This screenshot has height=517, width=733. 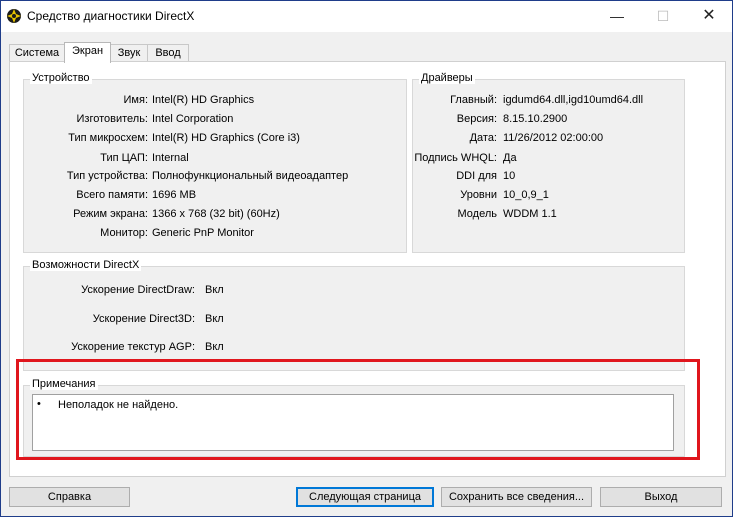 I want to click on minimize-button: —, so click(x=617, y=16).